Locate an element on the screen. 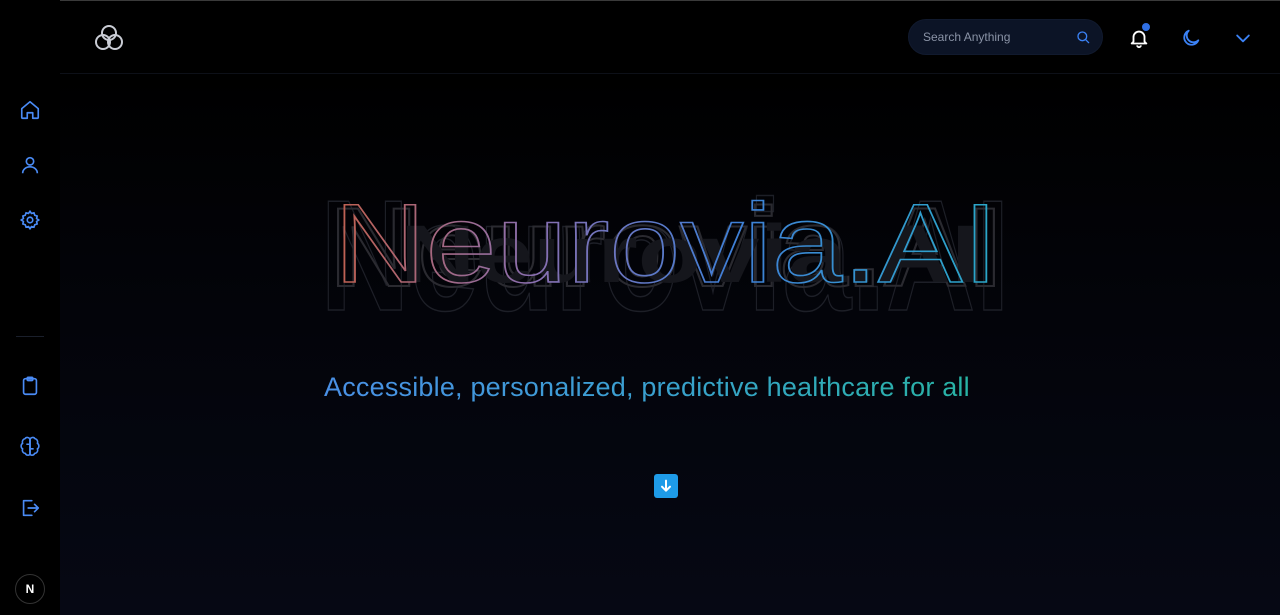 The height and width of the screenshot is (615, 1280). sidebar-item-logout is located at coordinates (30, 508).